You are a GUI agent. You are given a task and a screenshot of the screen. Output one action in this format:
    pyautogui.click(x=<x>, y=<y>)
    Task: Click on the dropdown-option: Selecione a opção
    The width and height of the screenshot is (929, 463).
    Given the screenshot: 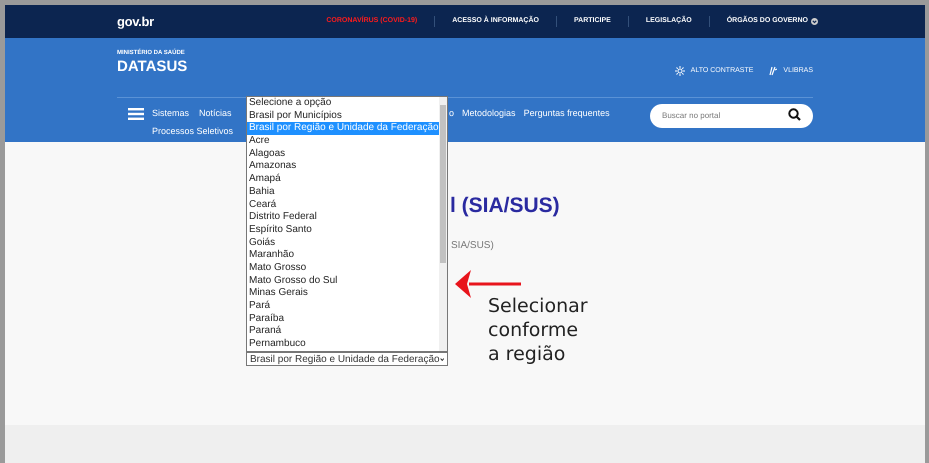 What is the action you would take?
    pyautogui.click(x=343, y=103)
    